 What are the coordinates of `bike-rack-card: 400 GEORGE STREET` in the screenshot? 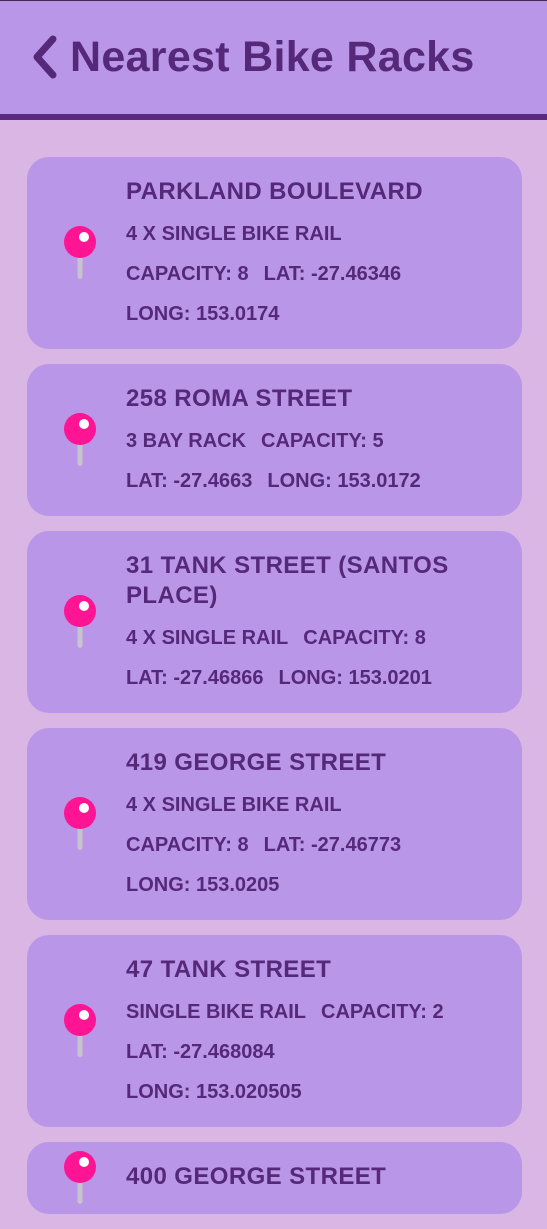 It's located at (274, 1178).